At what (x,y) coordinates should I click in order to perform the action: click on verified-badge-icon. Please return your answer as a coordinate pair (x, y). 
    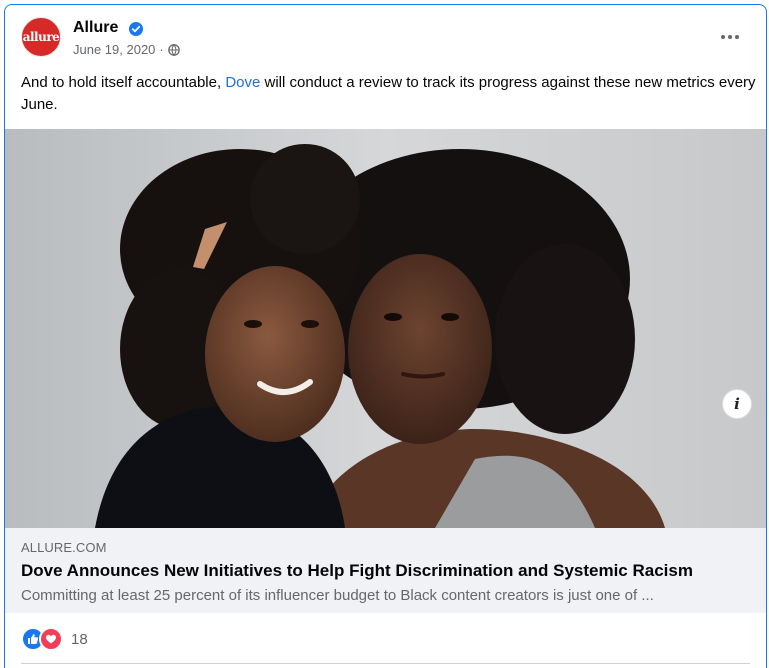
    Looking at the image, I should click on (136, 29).